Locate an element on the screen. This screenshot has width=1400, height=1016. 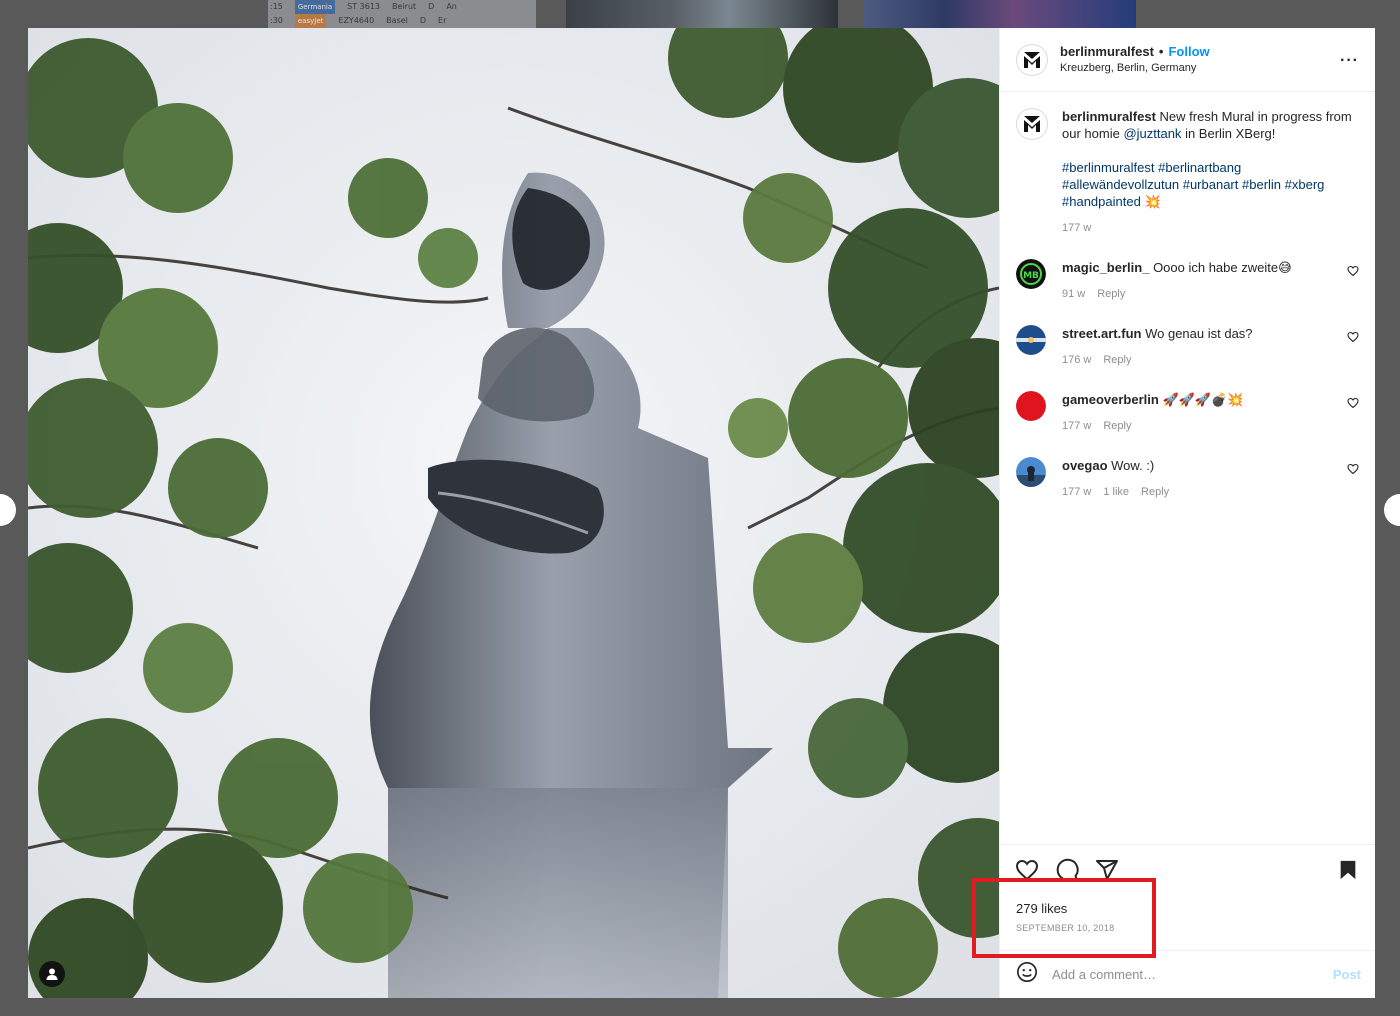
user-tag-icon is located at coordinates (52, 974).